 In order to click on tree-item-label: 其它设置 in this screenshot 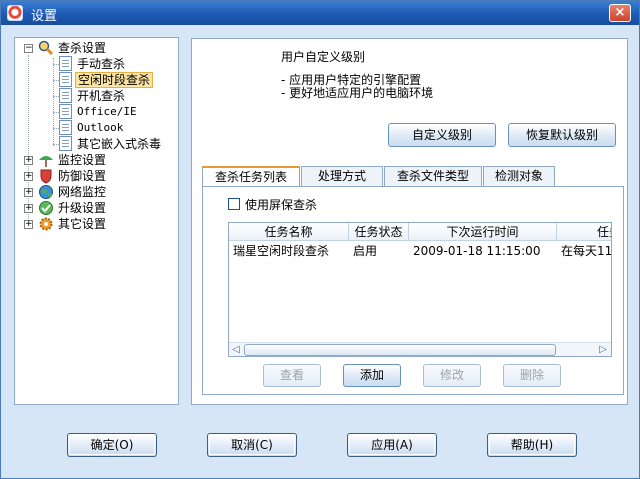, I will do `click(82, 224)`.